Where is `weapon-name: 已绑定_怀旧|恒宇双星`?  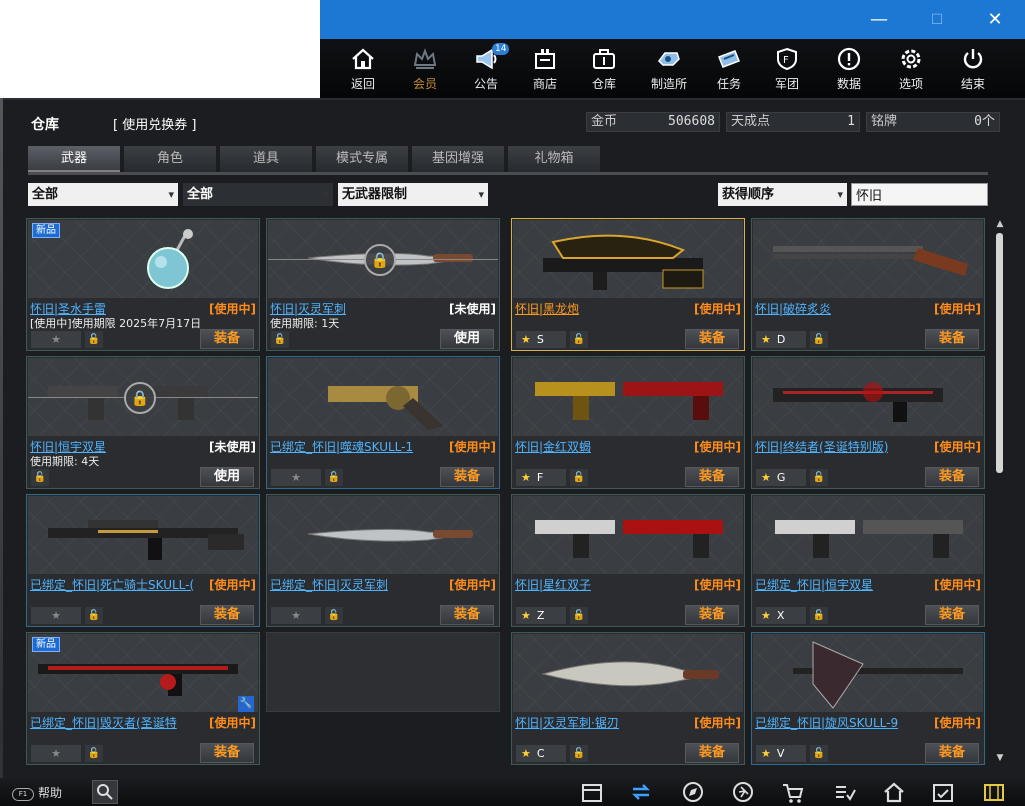 weapon-name: 已绑定_怀旧|恒宇双星 is located at coordinates (814, 584).